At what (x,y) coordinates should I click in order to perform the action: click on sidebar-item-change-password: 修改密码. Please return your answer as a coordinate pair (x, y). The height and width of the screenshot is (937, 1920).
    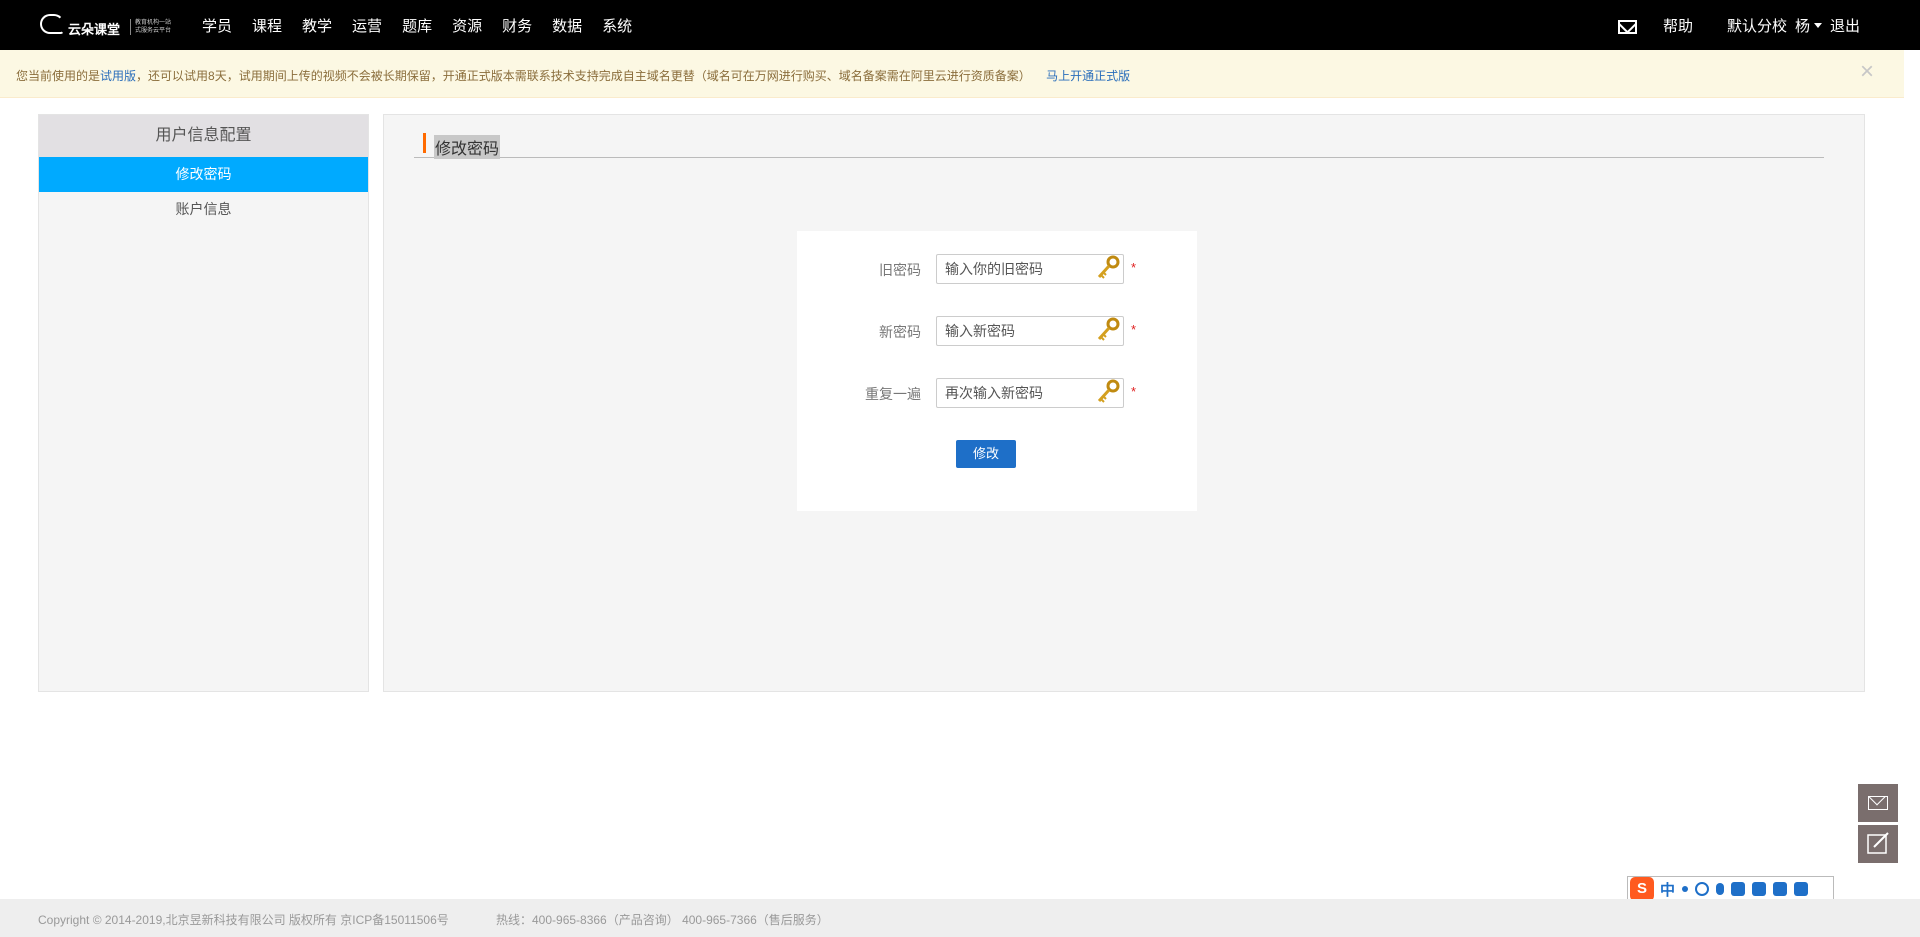
    Looking at the image, I should click on (203, 174).